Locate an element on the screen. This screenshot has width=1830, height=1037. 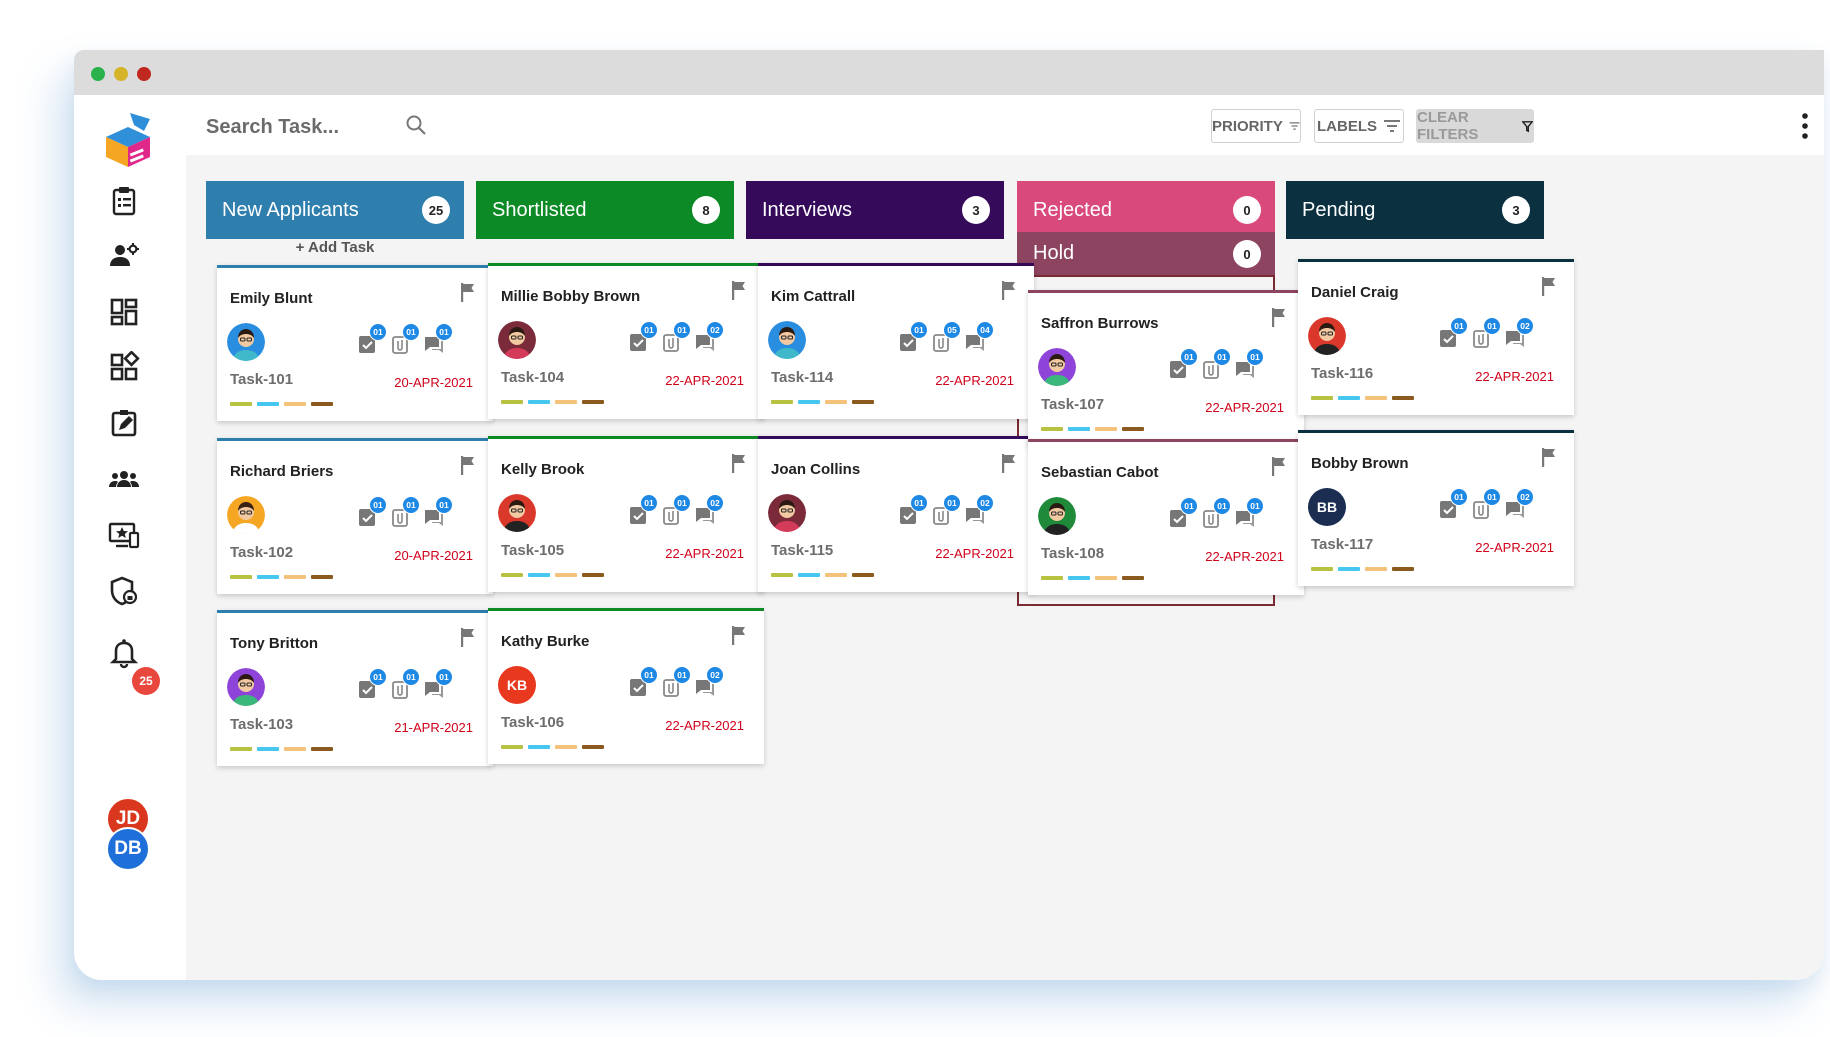
column-header-new-applicants: New Applicants 25 is located at coordinates (335, 210).